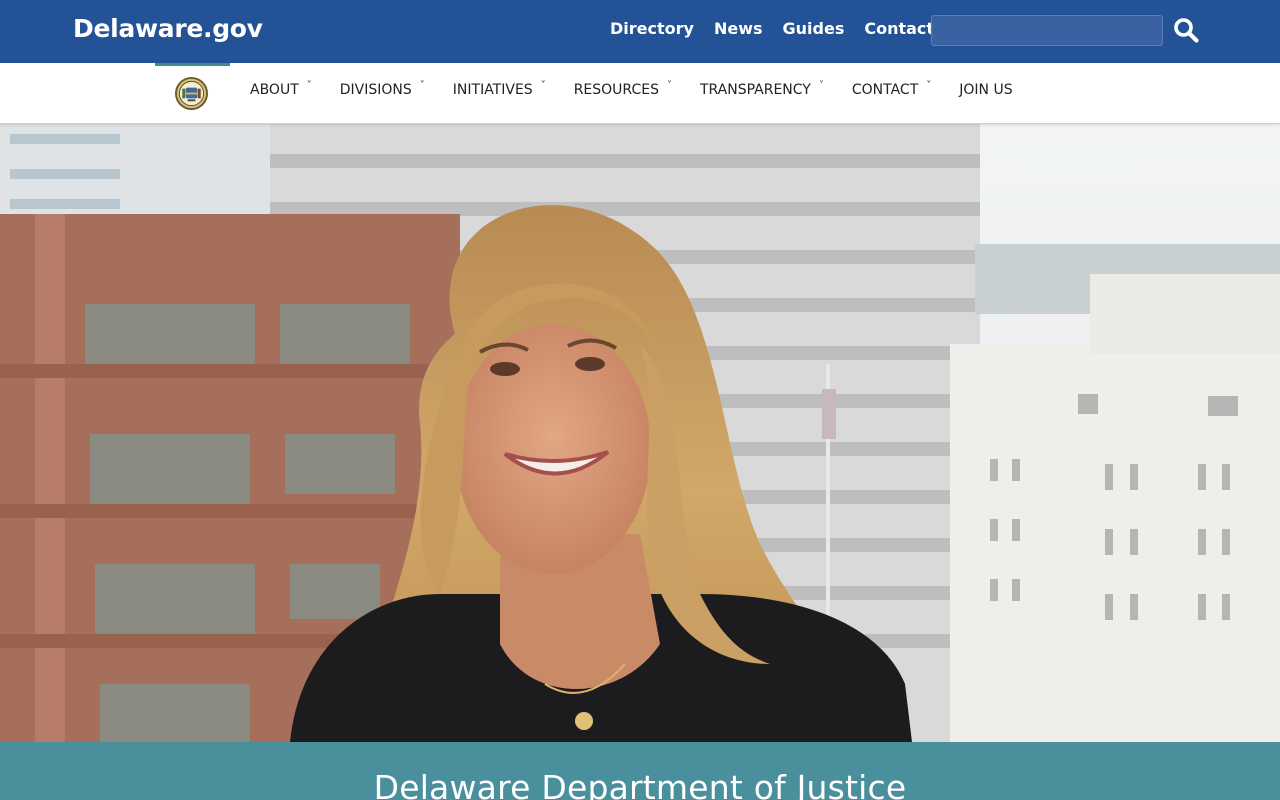 This screenshot has width=1280, height=800. I want to click on nav-item-label: ABOUT, so click(274, 90).